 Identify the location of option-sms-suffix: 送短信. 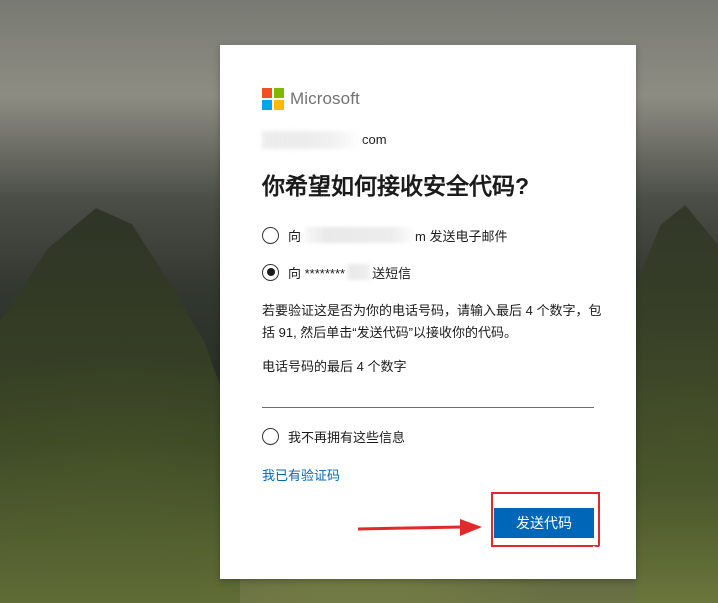
(392, 273).